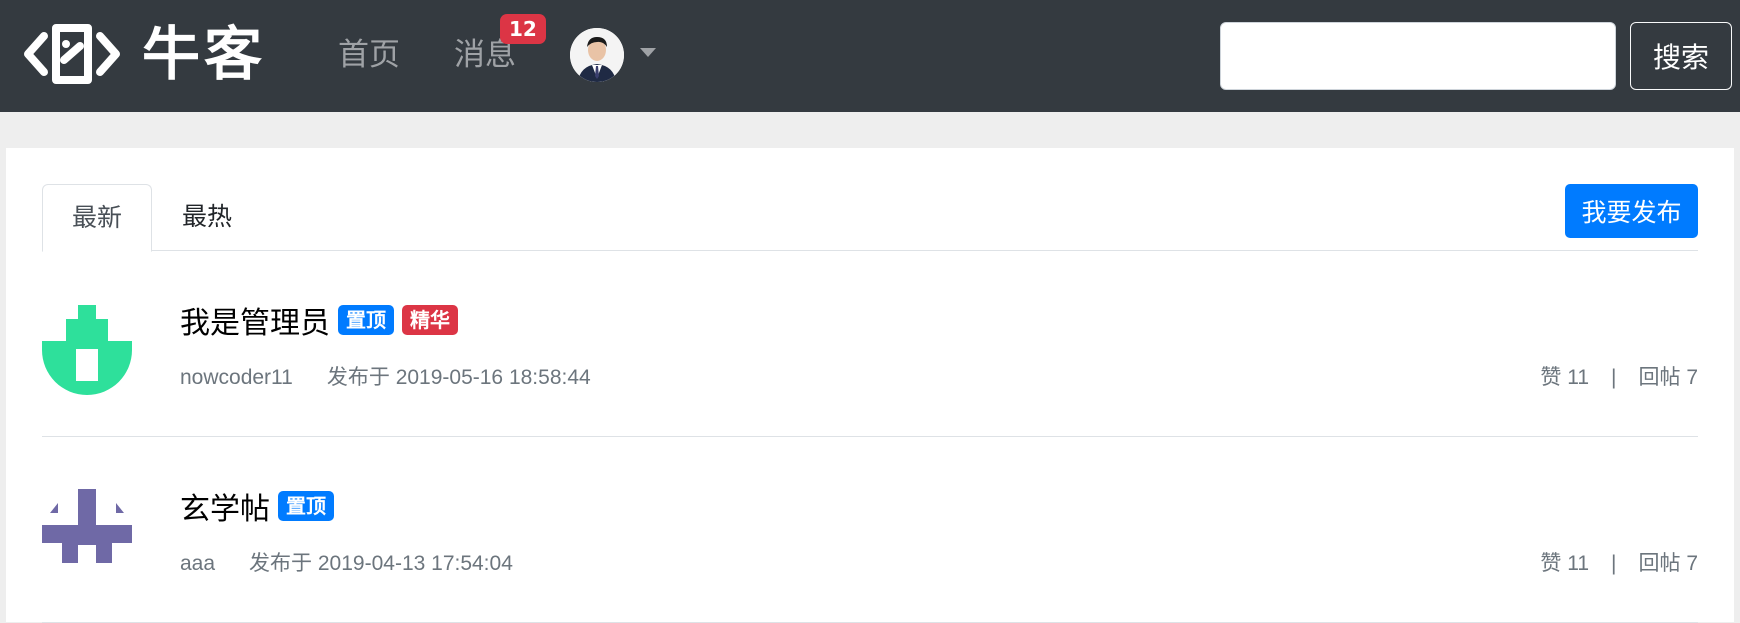  I want to click on user-avatar-icon, so click(597, 55).